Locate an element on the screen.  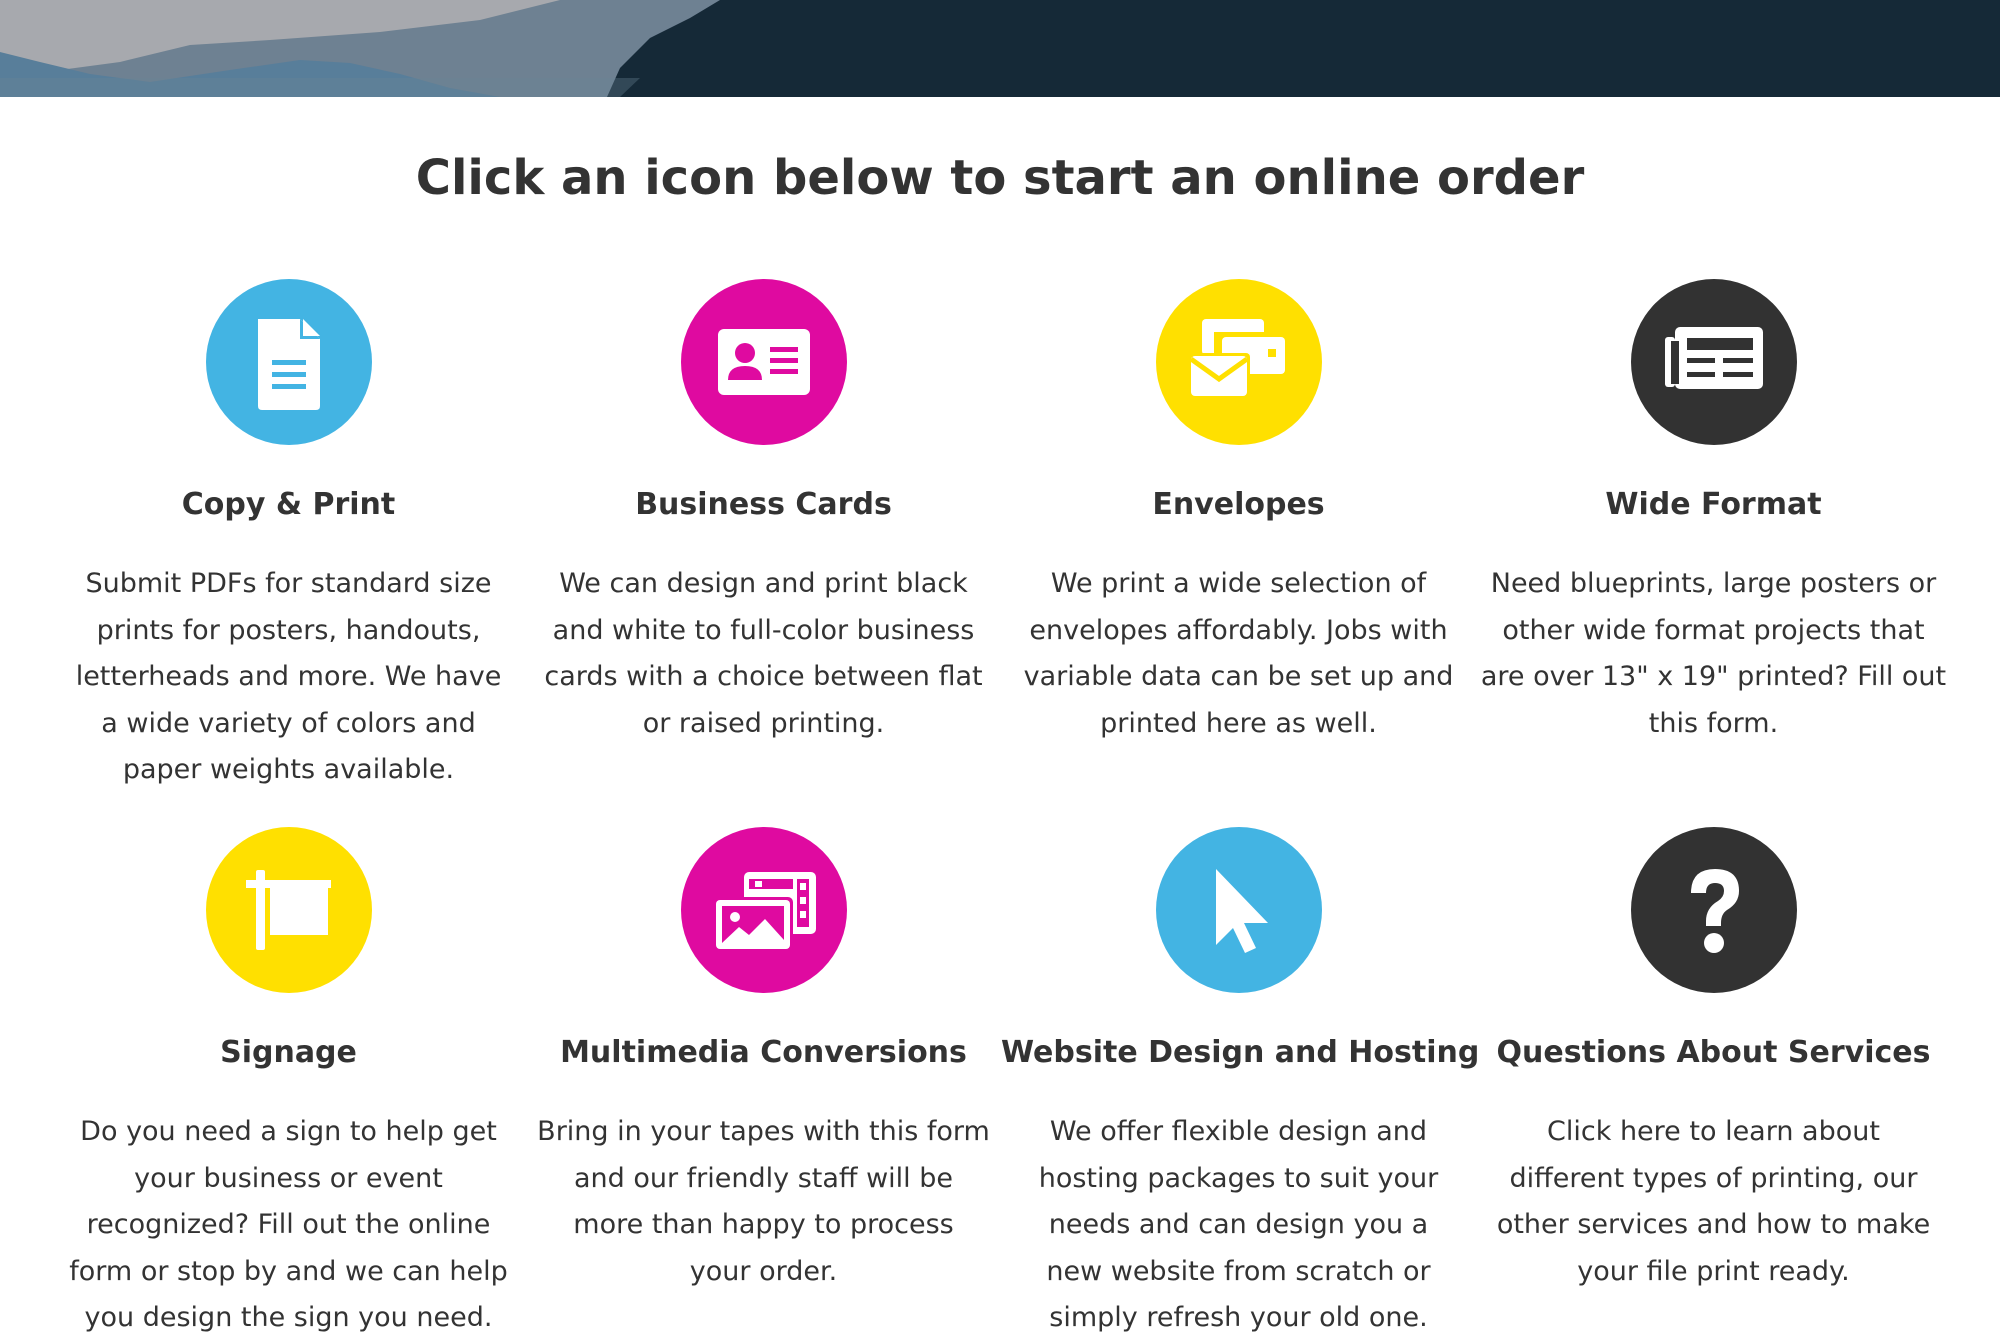
description-line: We offer flexible design and is located at coordinates (1238, 1131).